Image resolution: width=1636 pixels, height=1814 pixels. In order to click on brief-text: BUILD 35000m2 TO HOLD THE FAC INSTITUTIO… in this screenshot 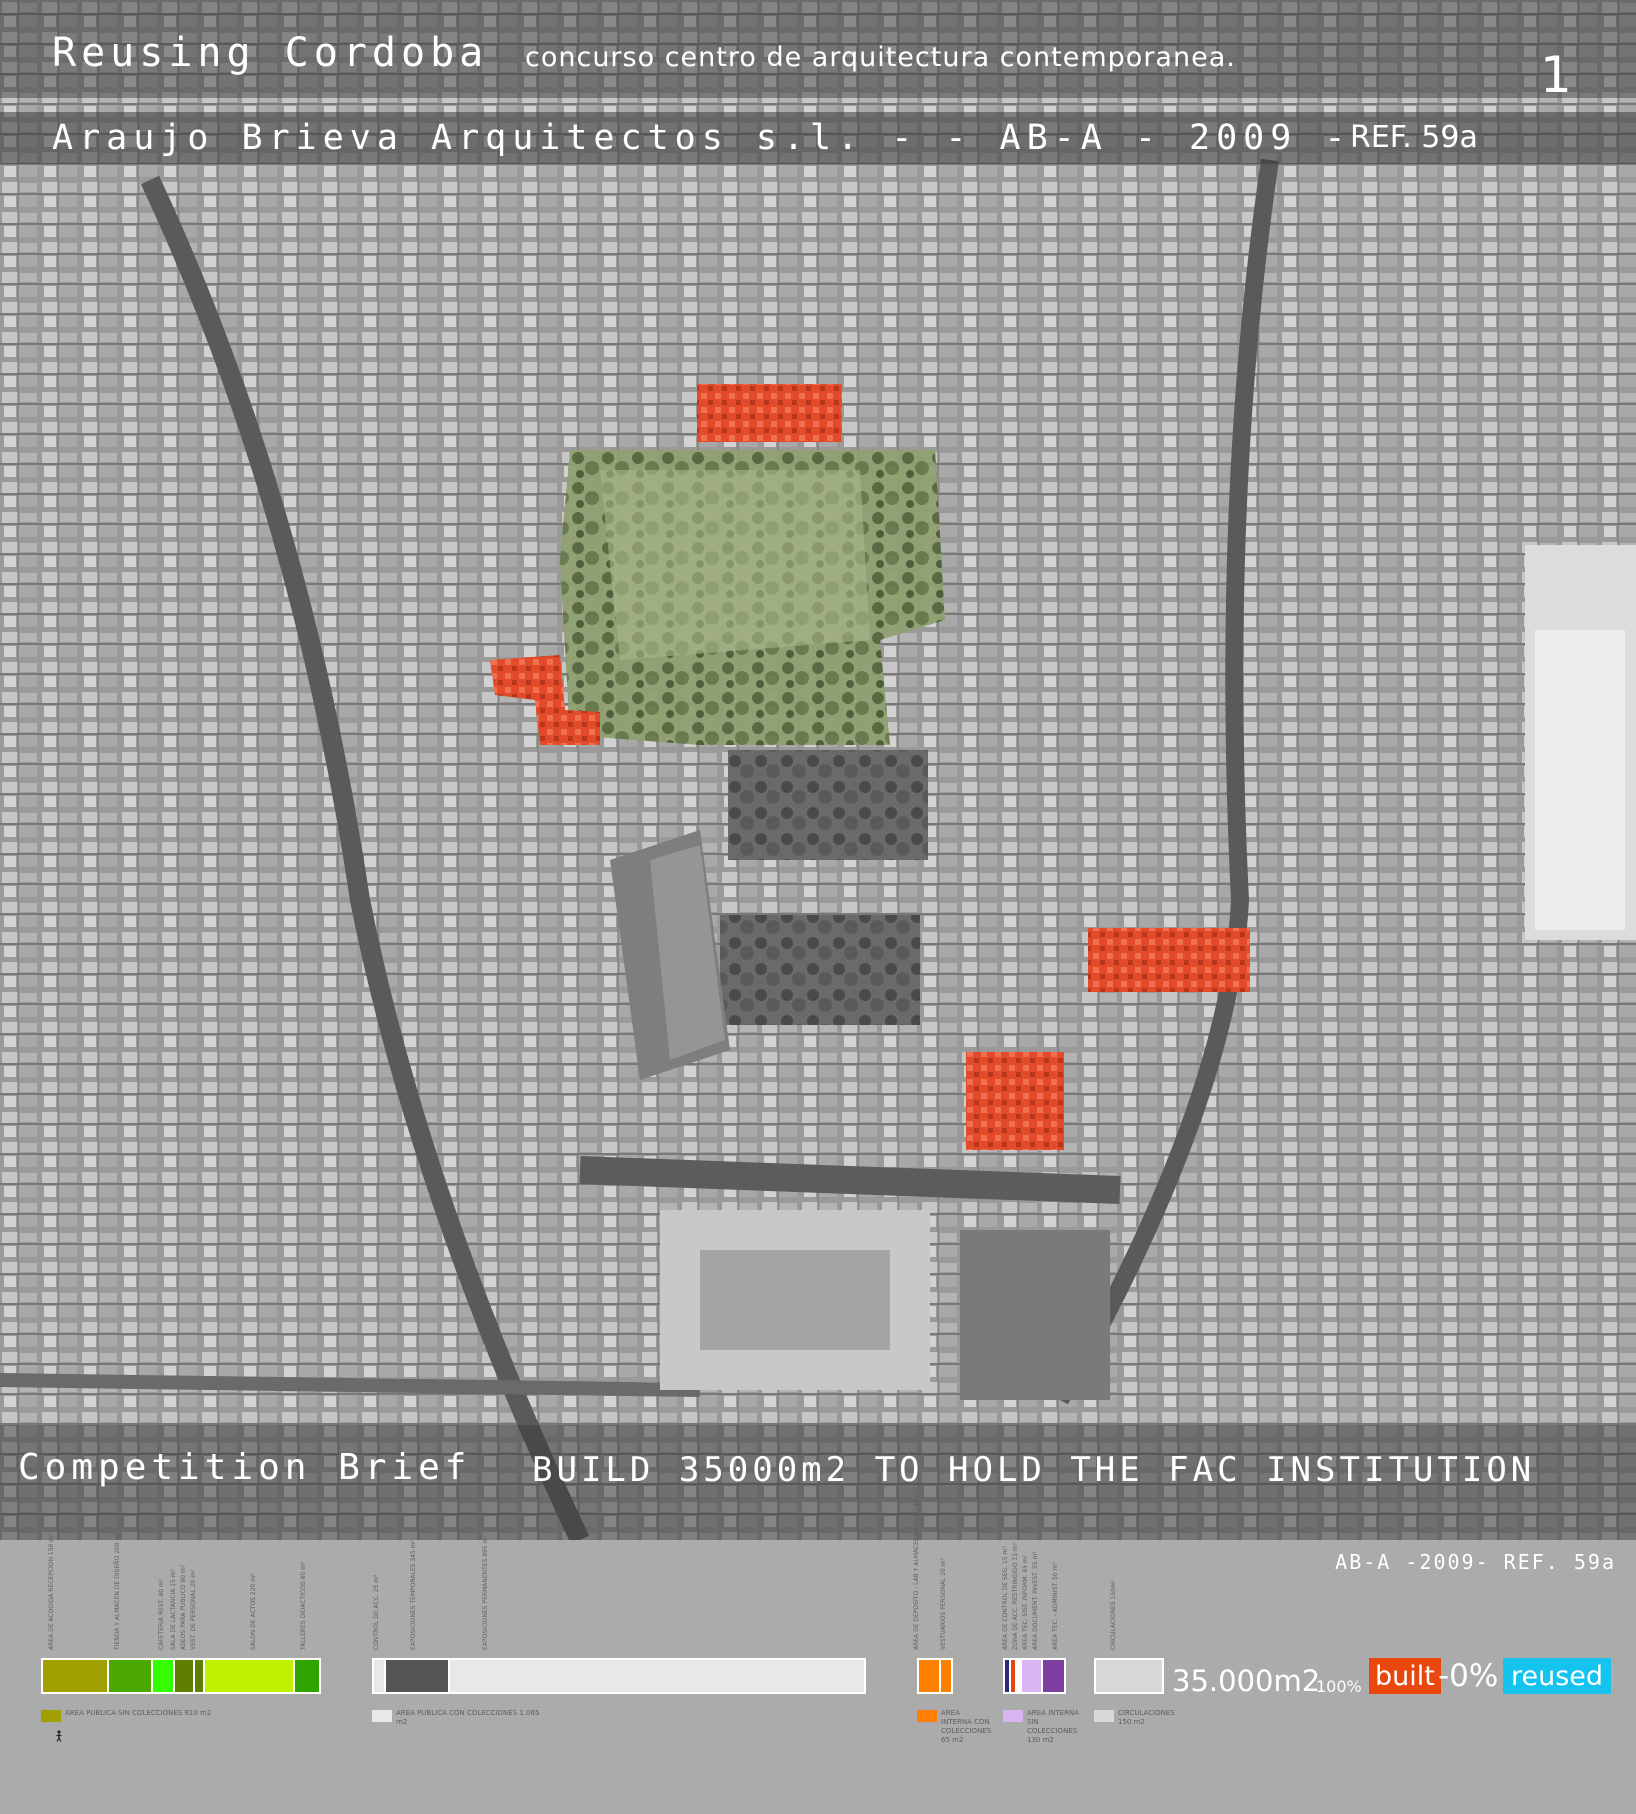, I will do `click(1034, 1470)`.